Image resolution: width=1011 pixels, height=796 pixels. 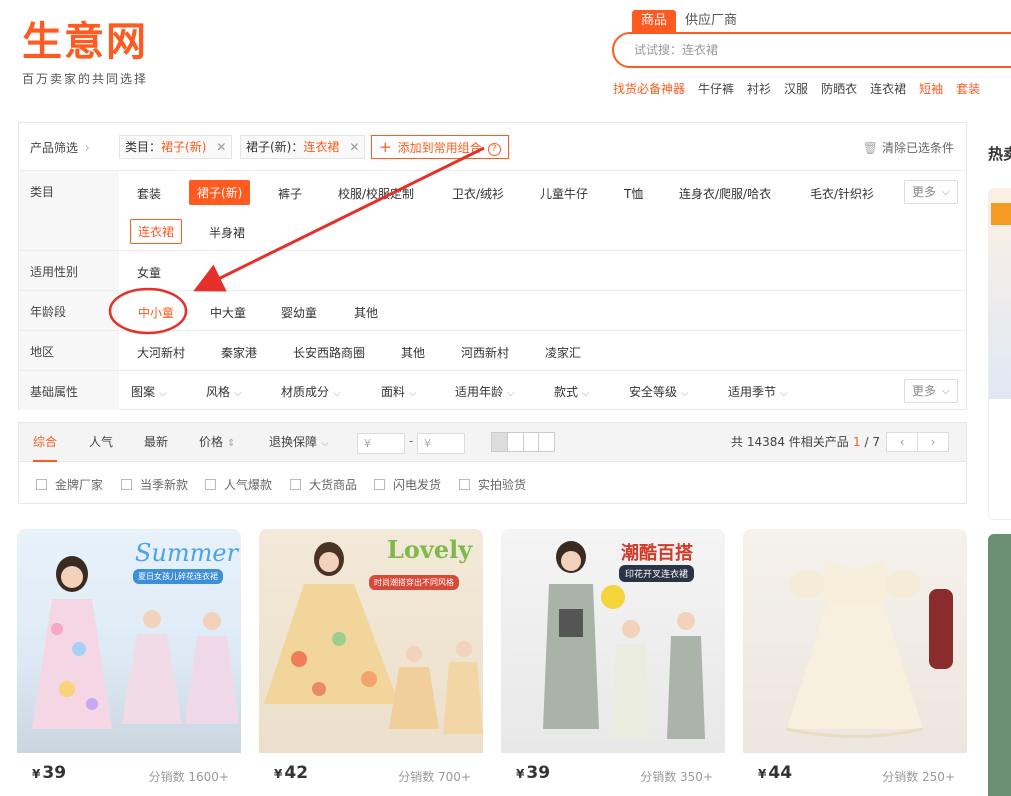 What do you see at coordinates (69, 350) in the screenshot?
I see `region-label: 地区` at bounding box center [69, 350].